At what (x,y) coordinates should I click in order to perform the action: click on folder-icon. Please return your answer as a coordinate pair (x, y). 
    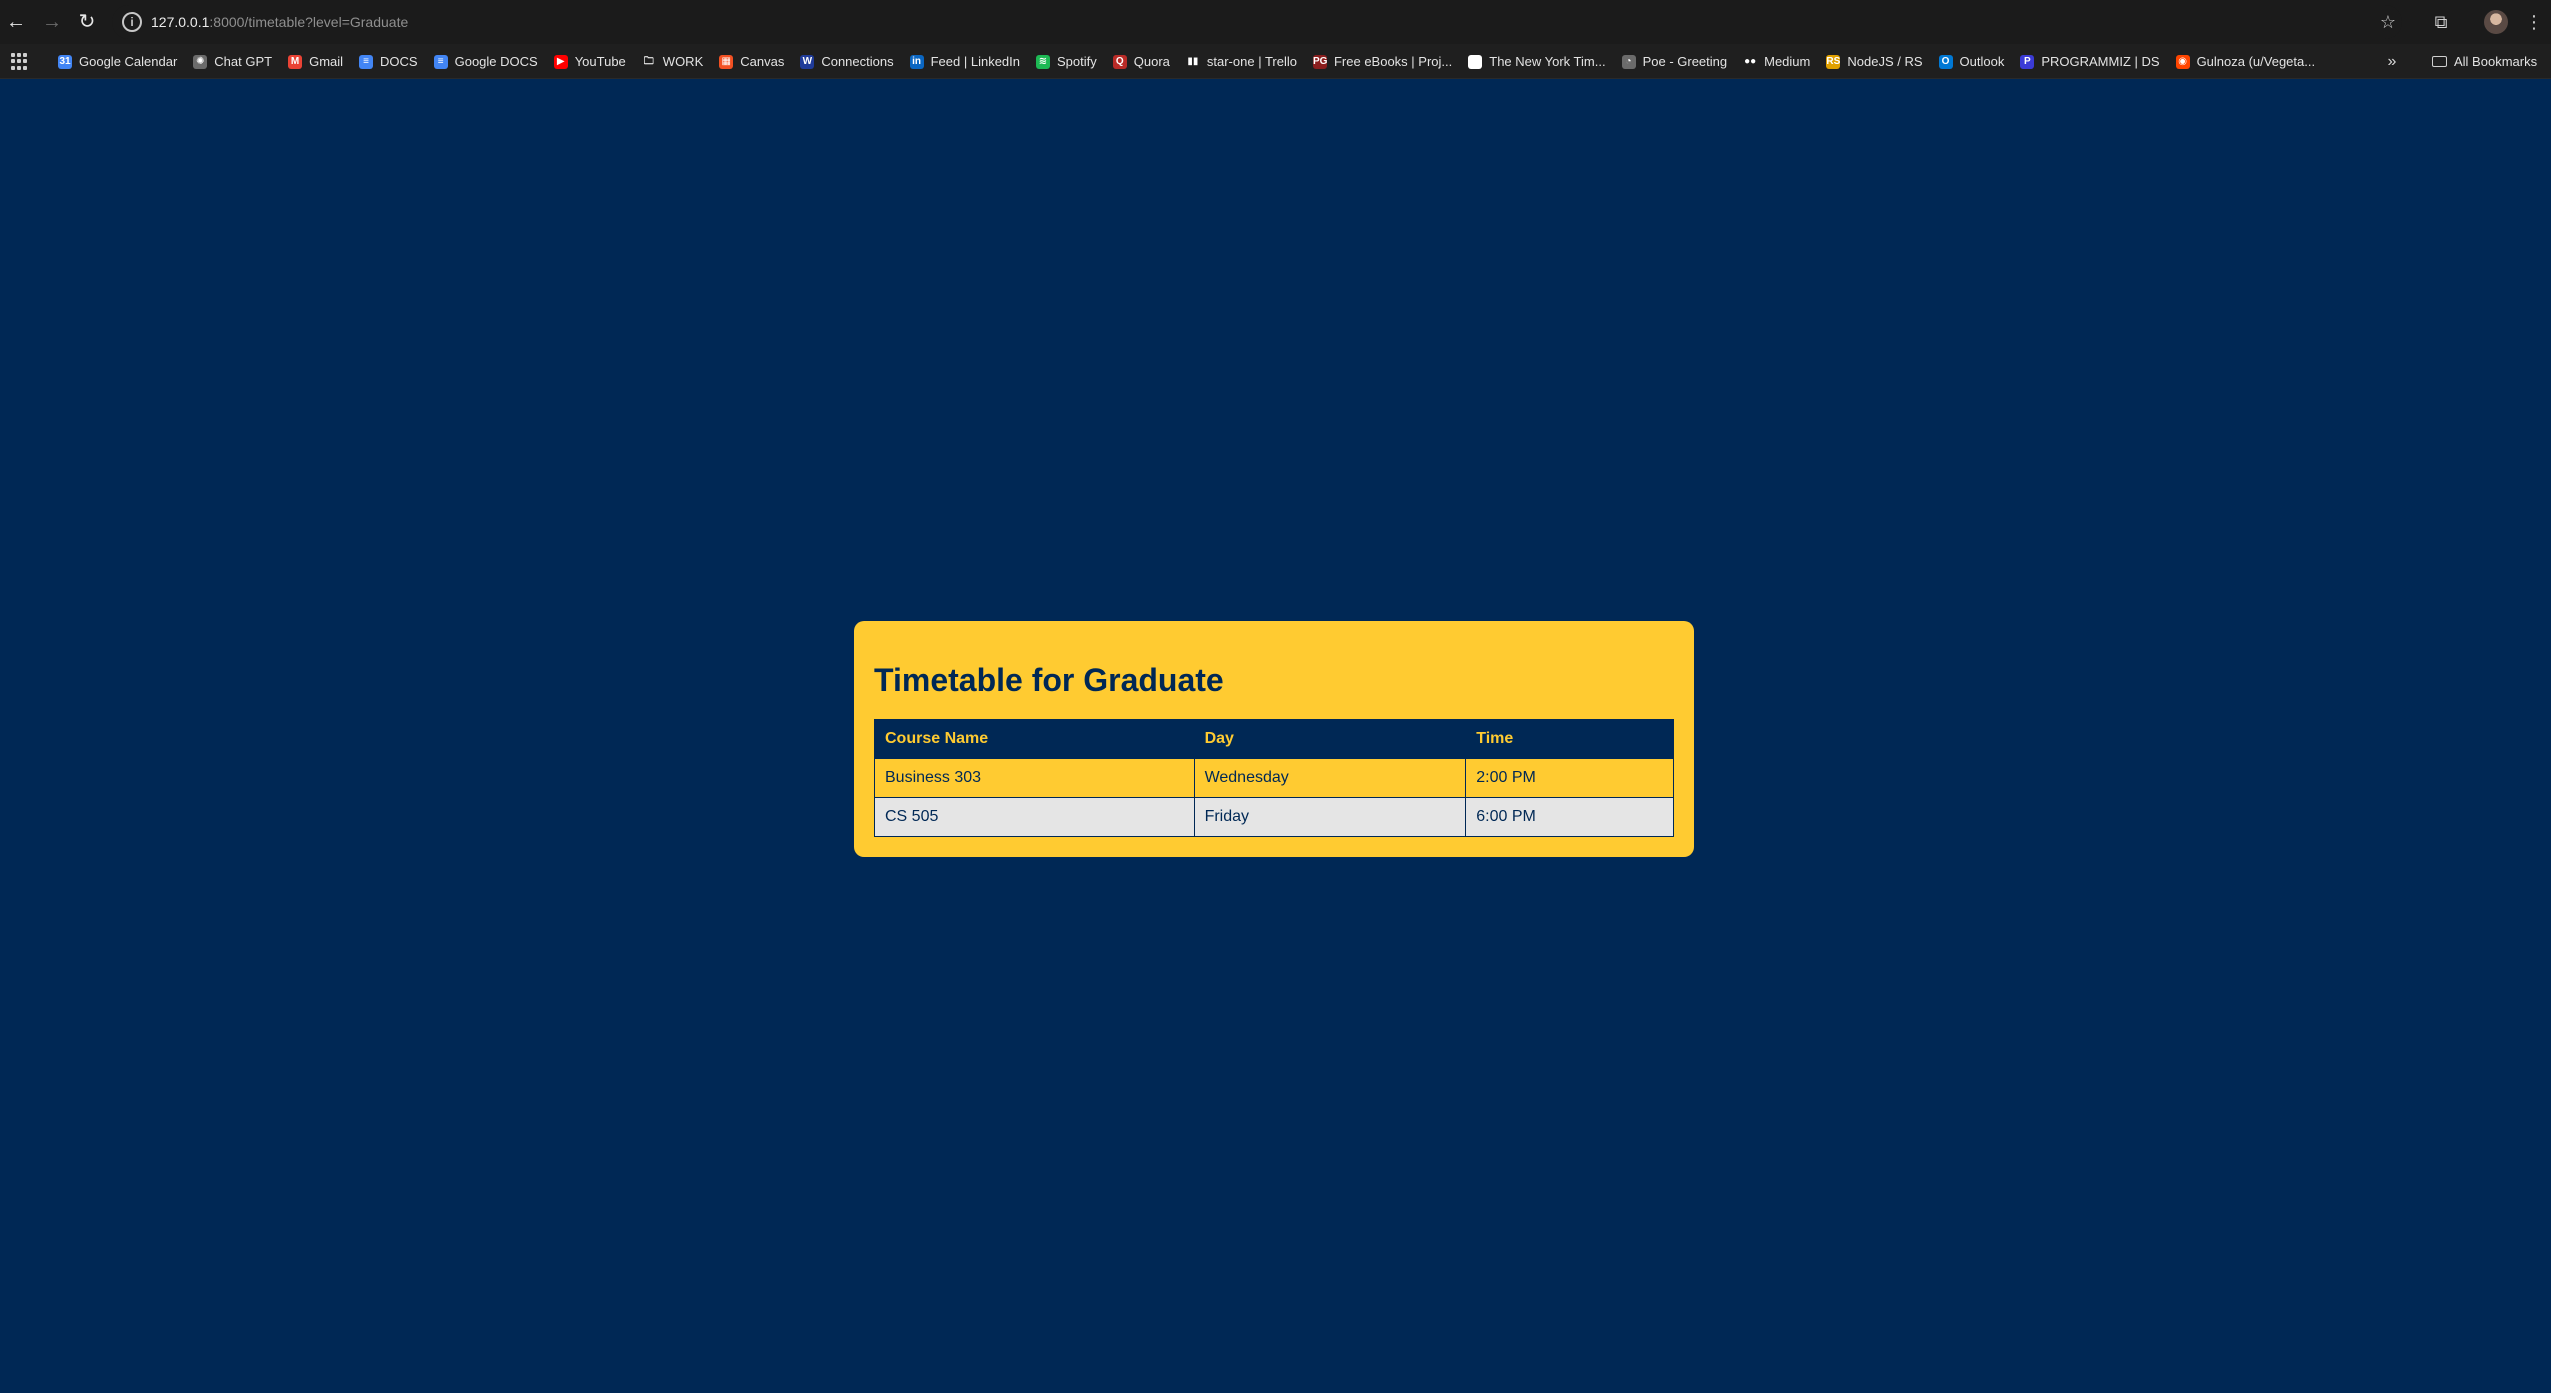
    Looking at the image, I should click on (2439, 61).